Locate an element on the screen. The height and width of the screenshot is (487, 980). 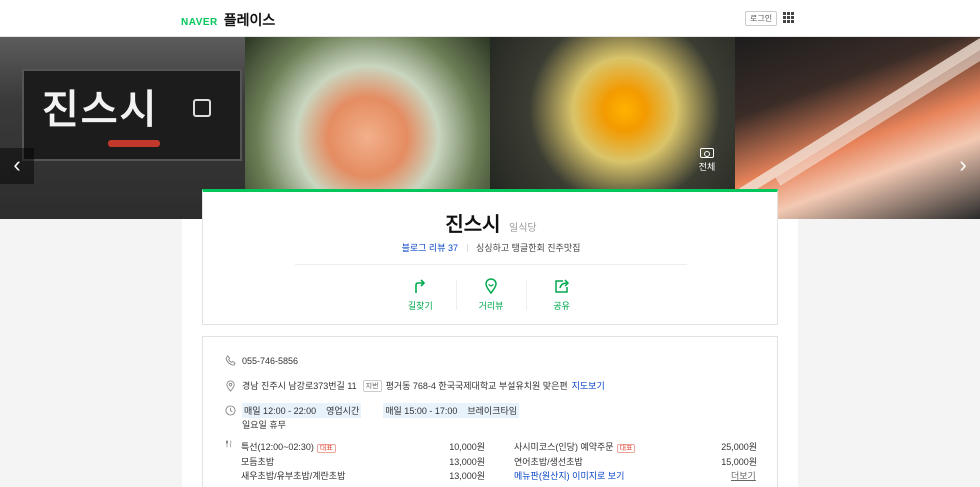
top-bar: NAVER 플레이스 로그인 is located at coordinates (490, 18).